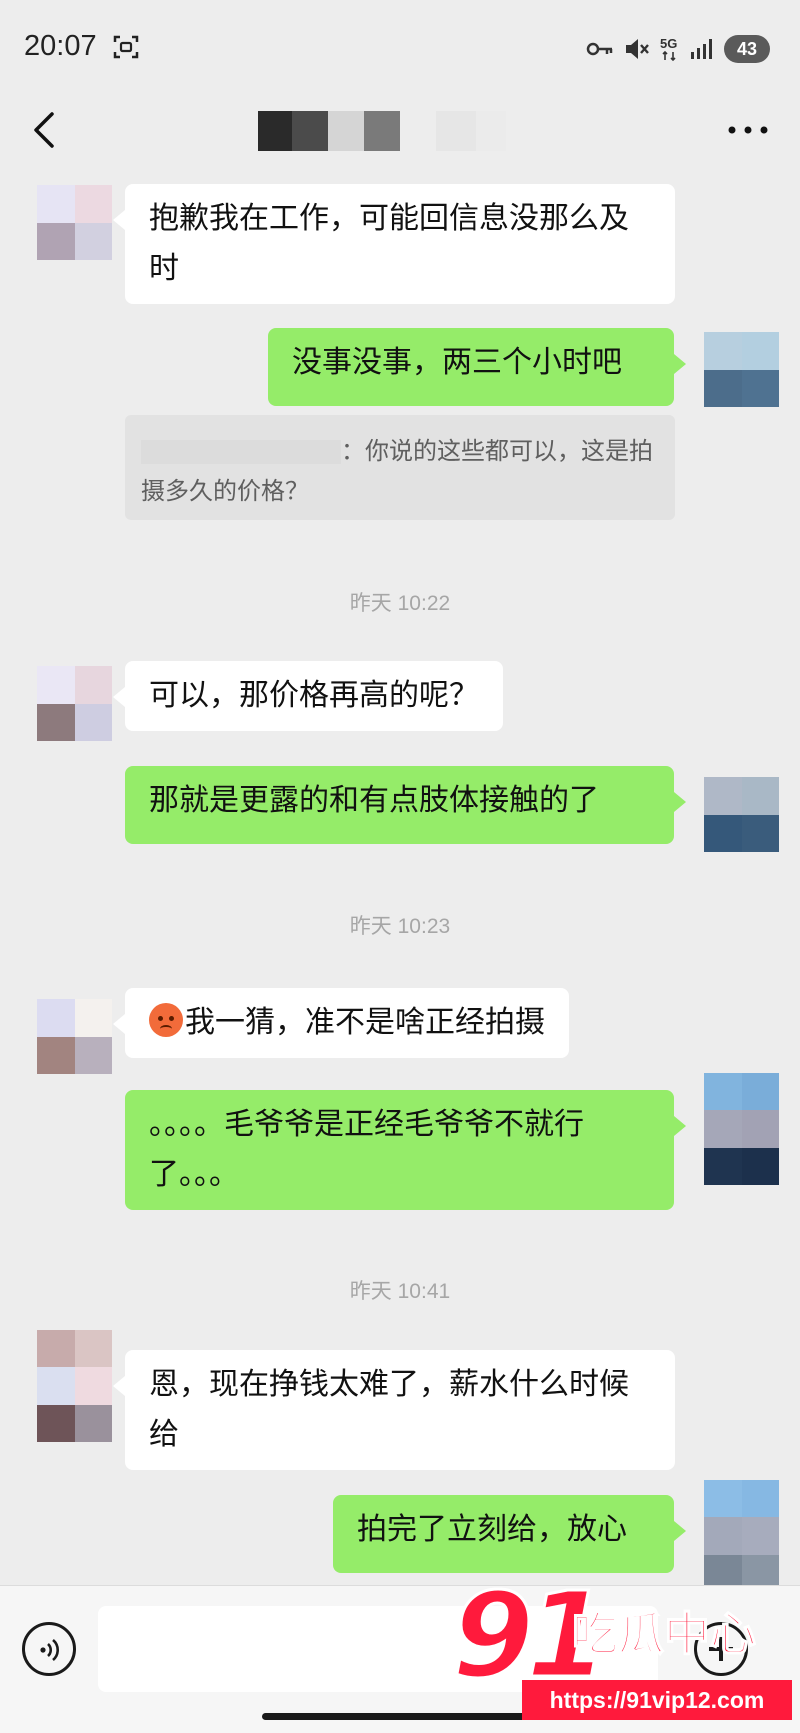  Describe the element at coordinates (365, 1022) in the screenshot. I see `message-text: 我一猜，准不是啥正经拍摄` at that location.